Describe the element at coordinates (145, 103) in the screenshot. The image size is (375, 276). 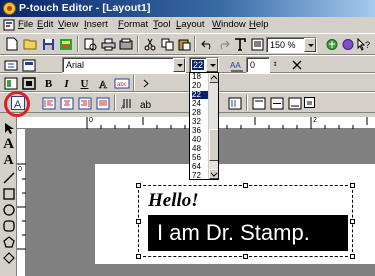
I see `rotate-button: ab` at that location.